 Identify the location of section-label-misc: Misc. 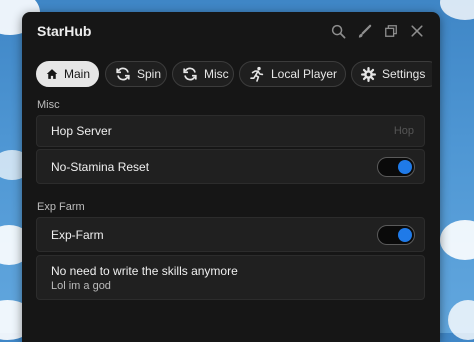
(48, 105).